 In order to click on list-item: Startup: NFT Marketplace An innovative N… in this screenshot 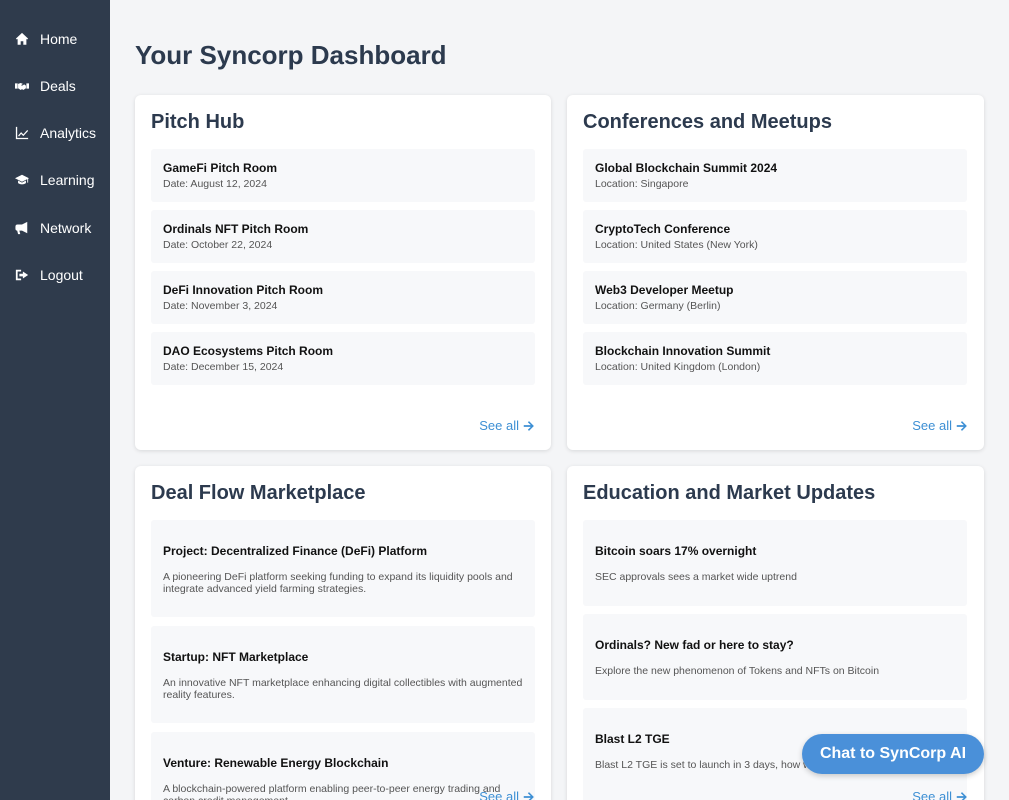, I will do `click(343, 674)`.